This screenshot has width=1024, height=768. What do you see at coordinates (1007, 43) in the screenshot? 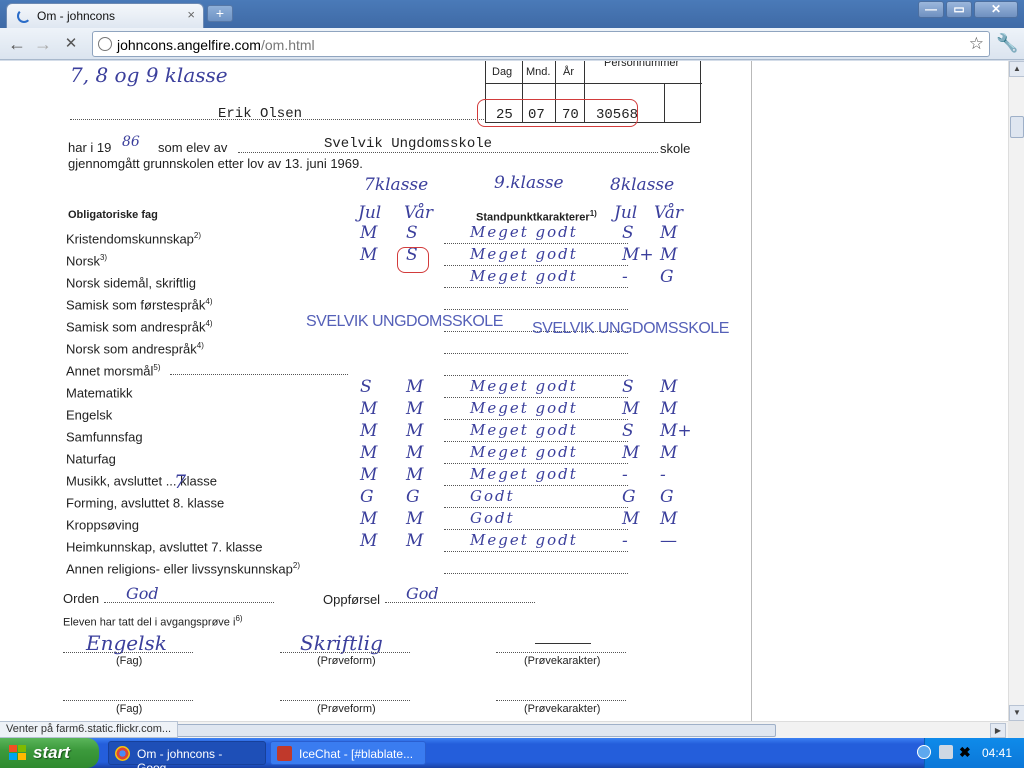
I see `wrench-menu-icon: 🔧` at bounding box center [1007, 43].